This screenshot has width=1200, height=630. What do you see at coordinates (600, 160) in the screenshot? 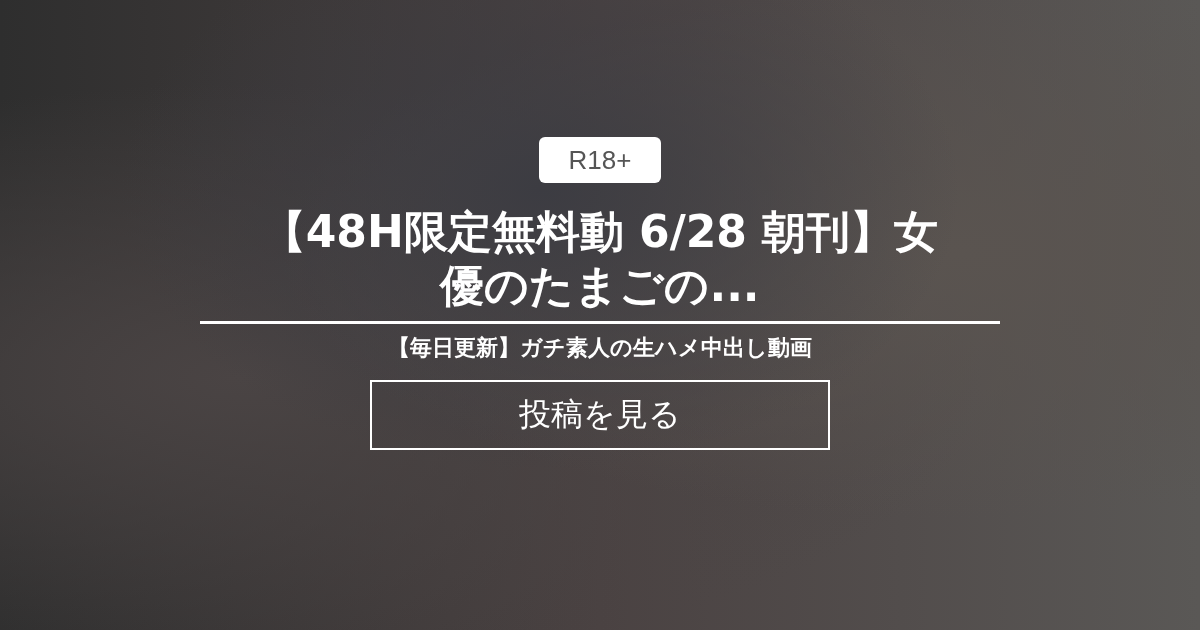
I see `age-rating-badge: R18+` at bounding box center [600, 160].